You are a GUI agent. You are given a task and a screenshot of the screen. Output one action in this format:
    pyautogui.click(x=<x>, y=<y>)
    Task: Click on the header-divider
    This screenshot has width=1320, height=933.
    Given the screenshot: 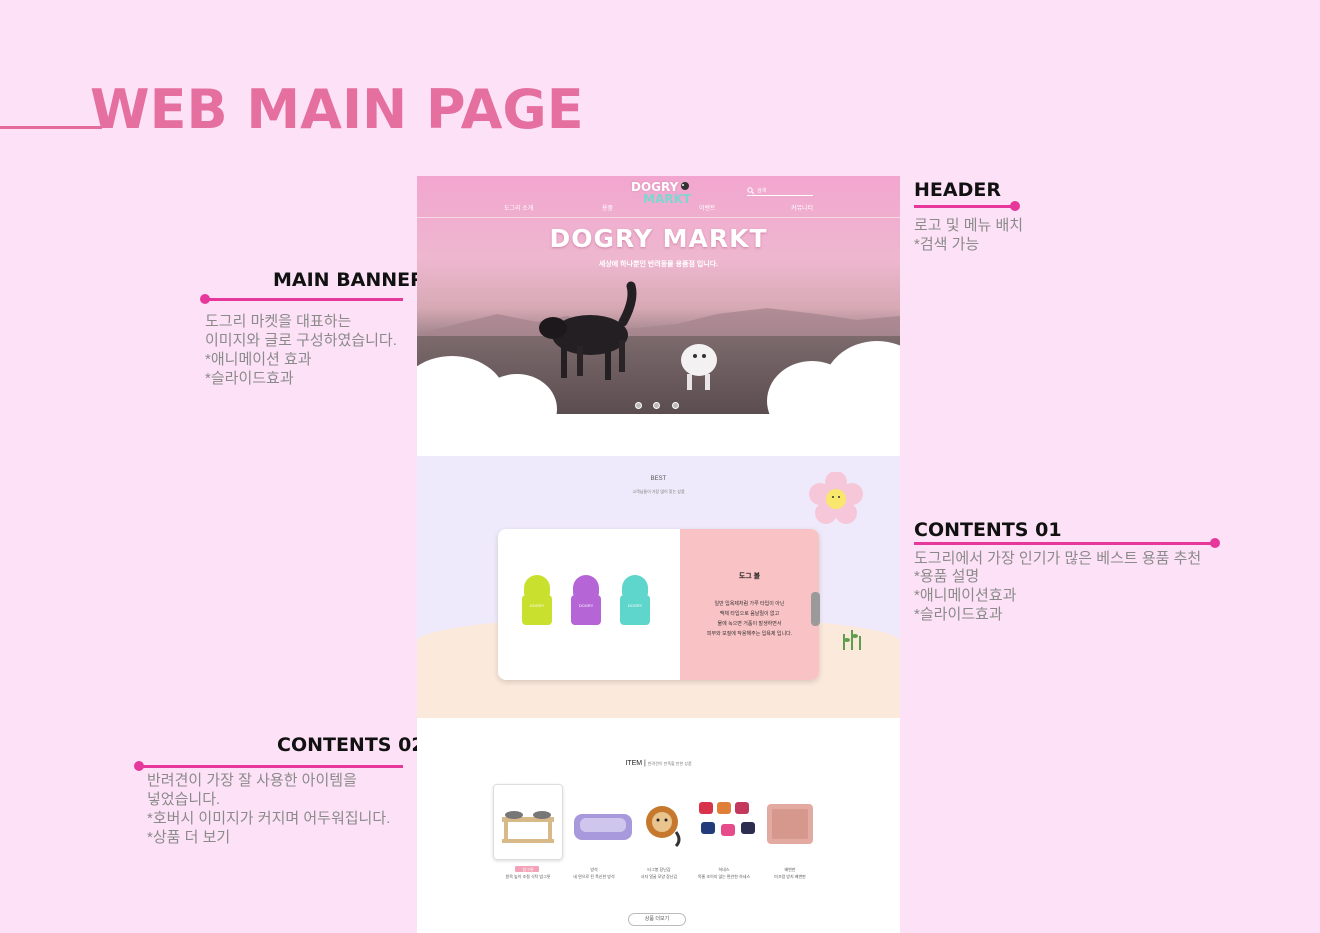 What is the action you would take?
    pyautogui.click(x=658, y=217)
    